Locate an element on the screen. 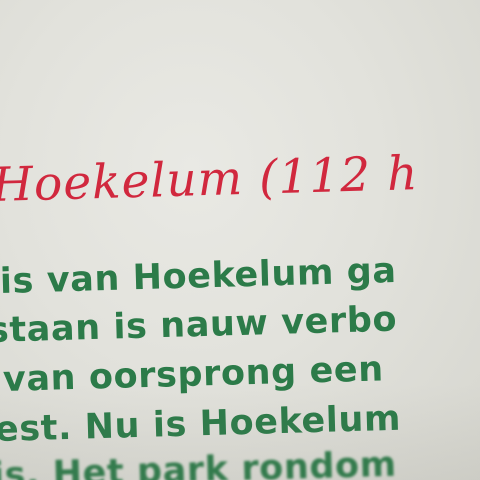 This screenshot has height=480, width=480. sign-text-line: van oorsprong een is located at coordinates (193, 374).